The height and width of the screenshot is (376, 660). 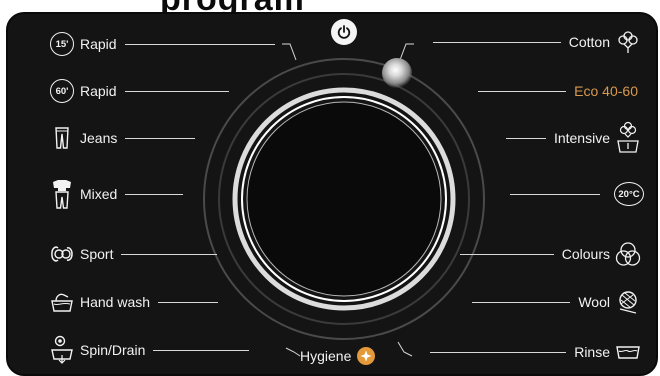 What do you see at coordinates (585, 254) in the screenshot?
I see `program-label: Colours` at bounding box center [585, 254].